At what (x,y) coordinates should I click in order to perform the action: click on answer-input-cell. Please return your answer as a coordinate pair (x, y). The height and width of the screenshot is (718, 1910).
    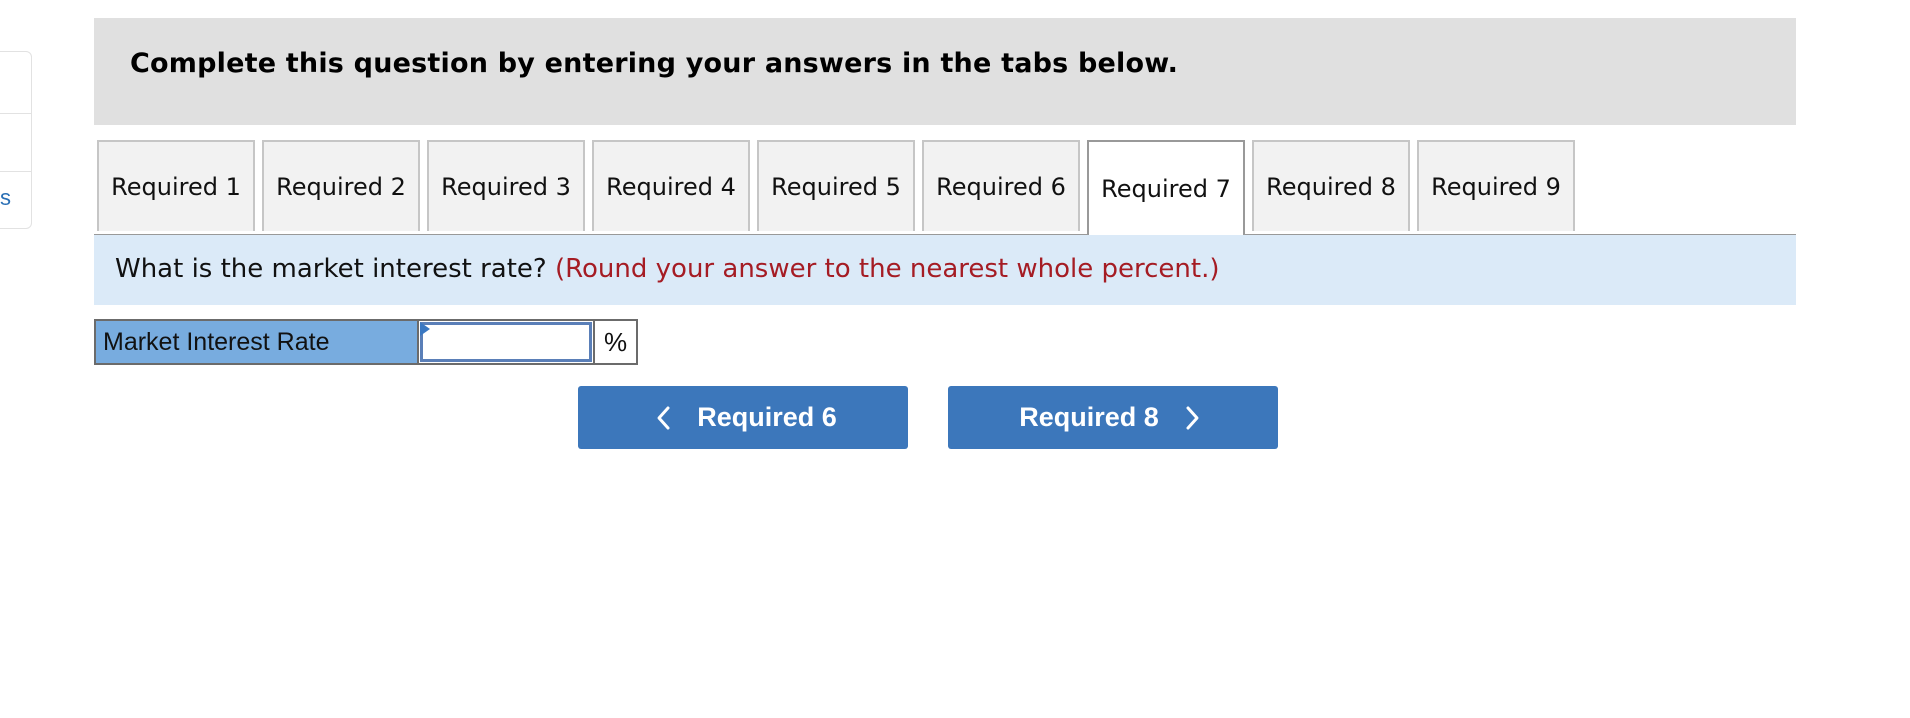
    Looking at the image, I should click on (506, 342).